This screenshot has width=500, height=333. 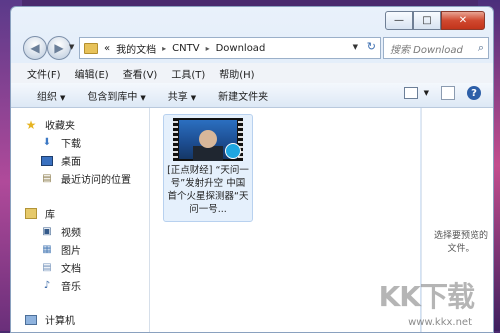 I want to click on menu-bar: 文件(F) 编辑(E) 查看(V) 工具(T) 帮助(H), so click(x=252, y=73).